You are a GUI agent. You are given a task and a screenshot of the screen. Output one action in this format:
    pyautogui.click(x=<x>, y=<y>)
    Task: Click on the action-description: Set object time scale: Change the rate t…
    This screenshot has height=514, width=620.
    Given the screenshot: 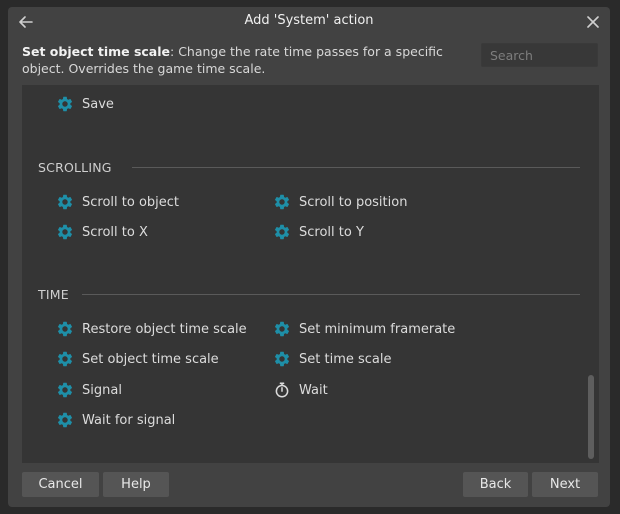 What is the action you would take?
    pyautogui.click(x=242, y=60)
    